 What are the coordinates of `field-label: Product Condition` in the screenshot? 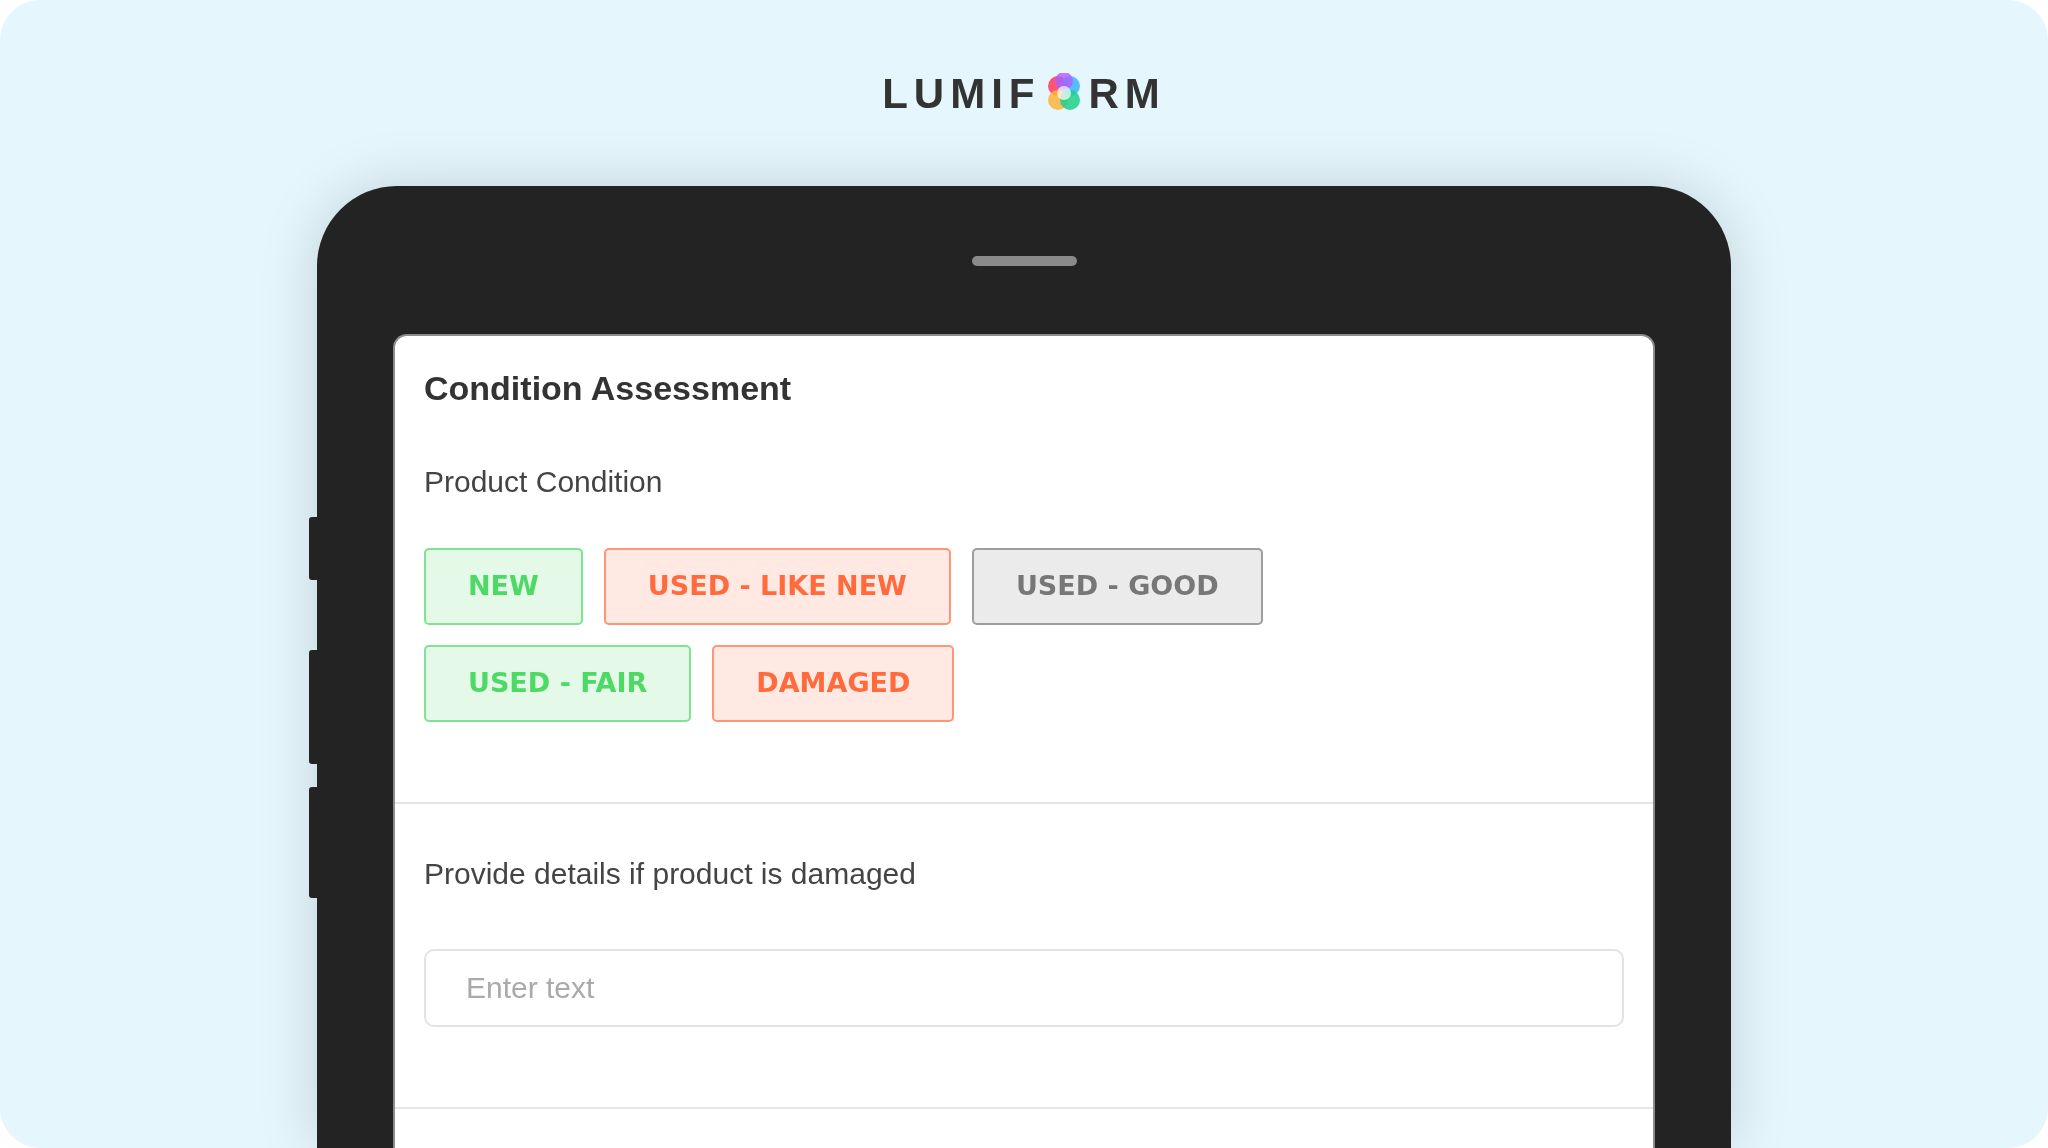 It's located at (544, 482).